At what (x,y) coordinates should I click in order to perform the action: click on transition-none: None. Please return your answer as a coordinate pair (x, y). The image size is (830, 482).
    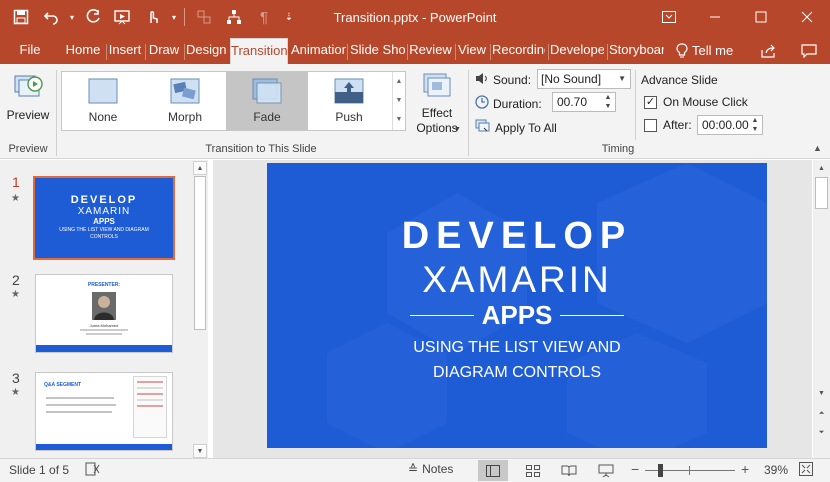
    Looking at the image, I should click on (103, 101).